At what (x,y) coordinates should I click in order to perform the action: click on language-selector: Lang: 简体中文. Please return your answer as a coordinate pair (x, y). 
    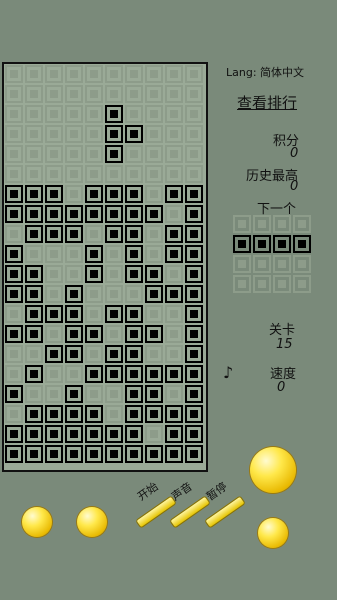
    Looking at the image, I should click on (265, 72).